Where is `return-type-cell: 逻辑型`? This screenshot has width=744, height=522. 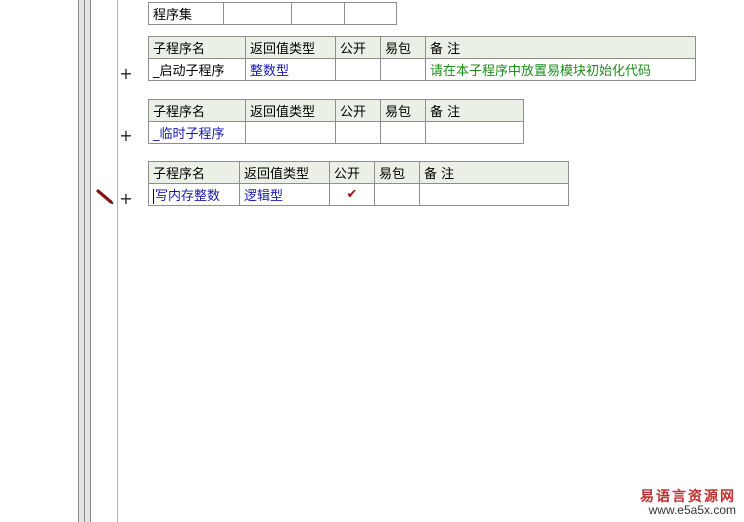
return-type-cell: 逻辑型 is located at coordinates (284, 194).